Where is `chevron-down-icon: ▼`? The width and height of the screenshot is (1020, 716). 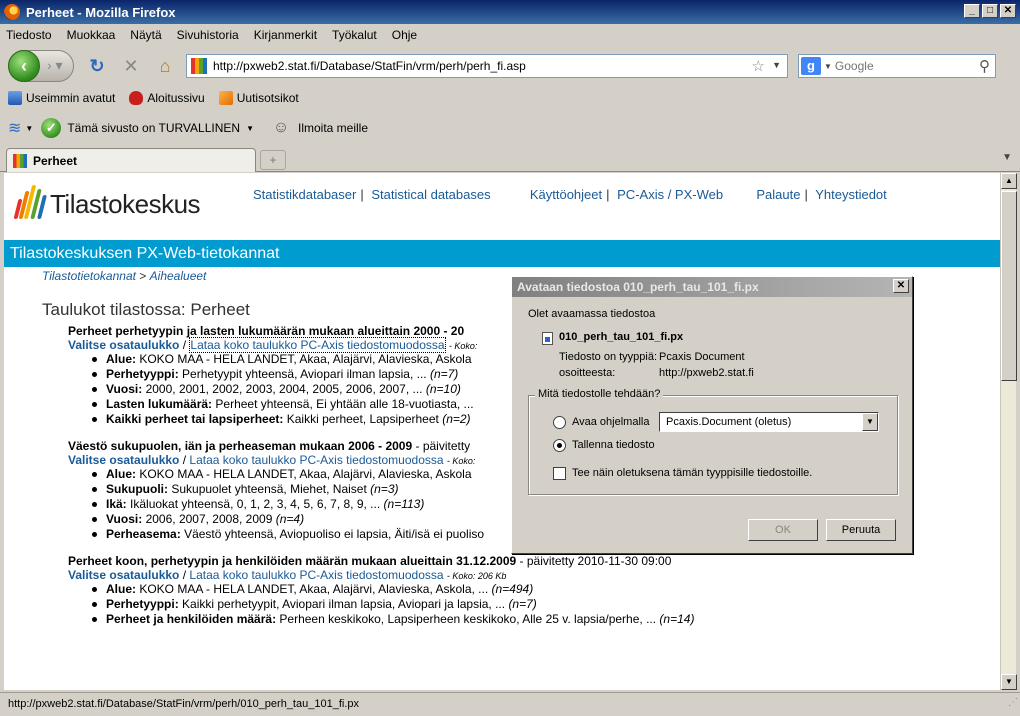
chevron-down-icon: ▼ is located at coordinates (870, 422).